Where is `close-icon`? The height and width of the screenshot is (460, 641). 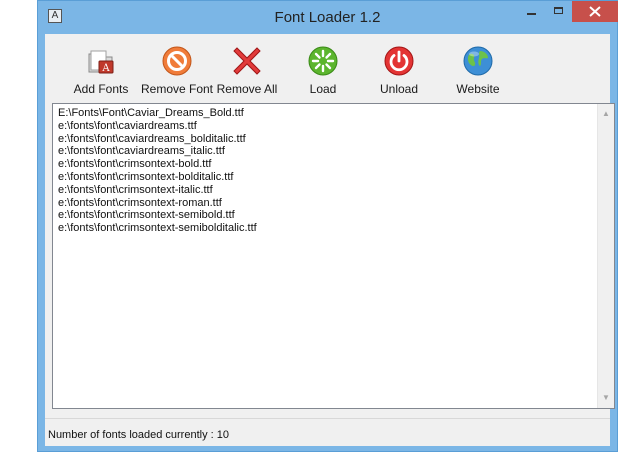
close-icon is located at coordinates (595, 11).